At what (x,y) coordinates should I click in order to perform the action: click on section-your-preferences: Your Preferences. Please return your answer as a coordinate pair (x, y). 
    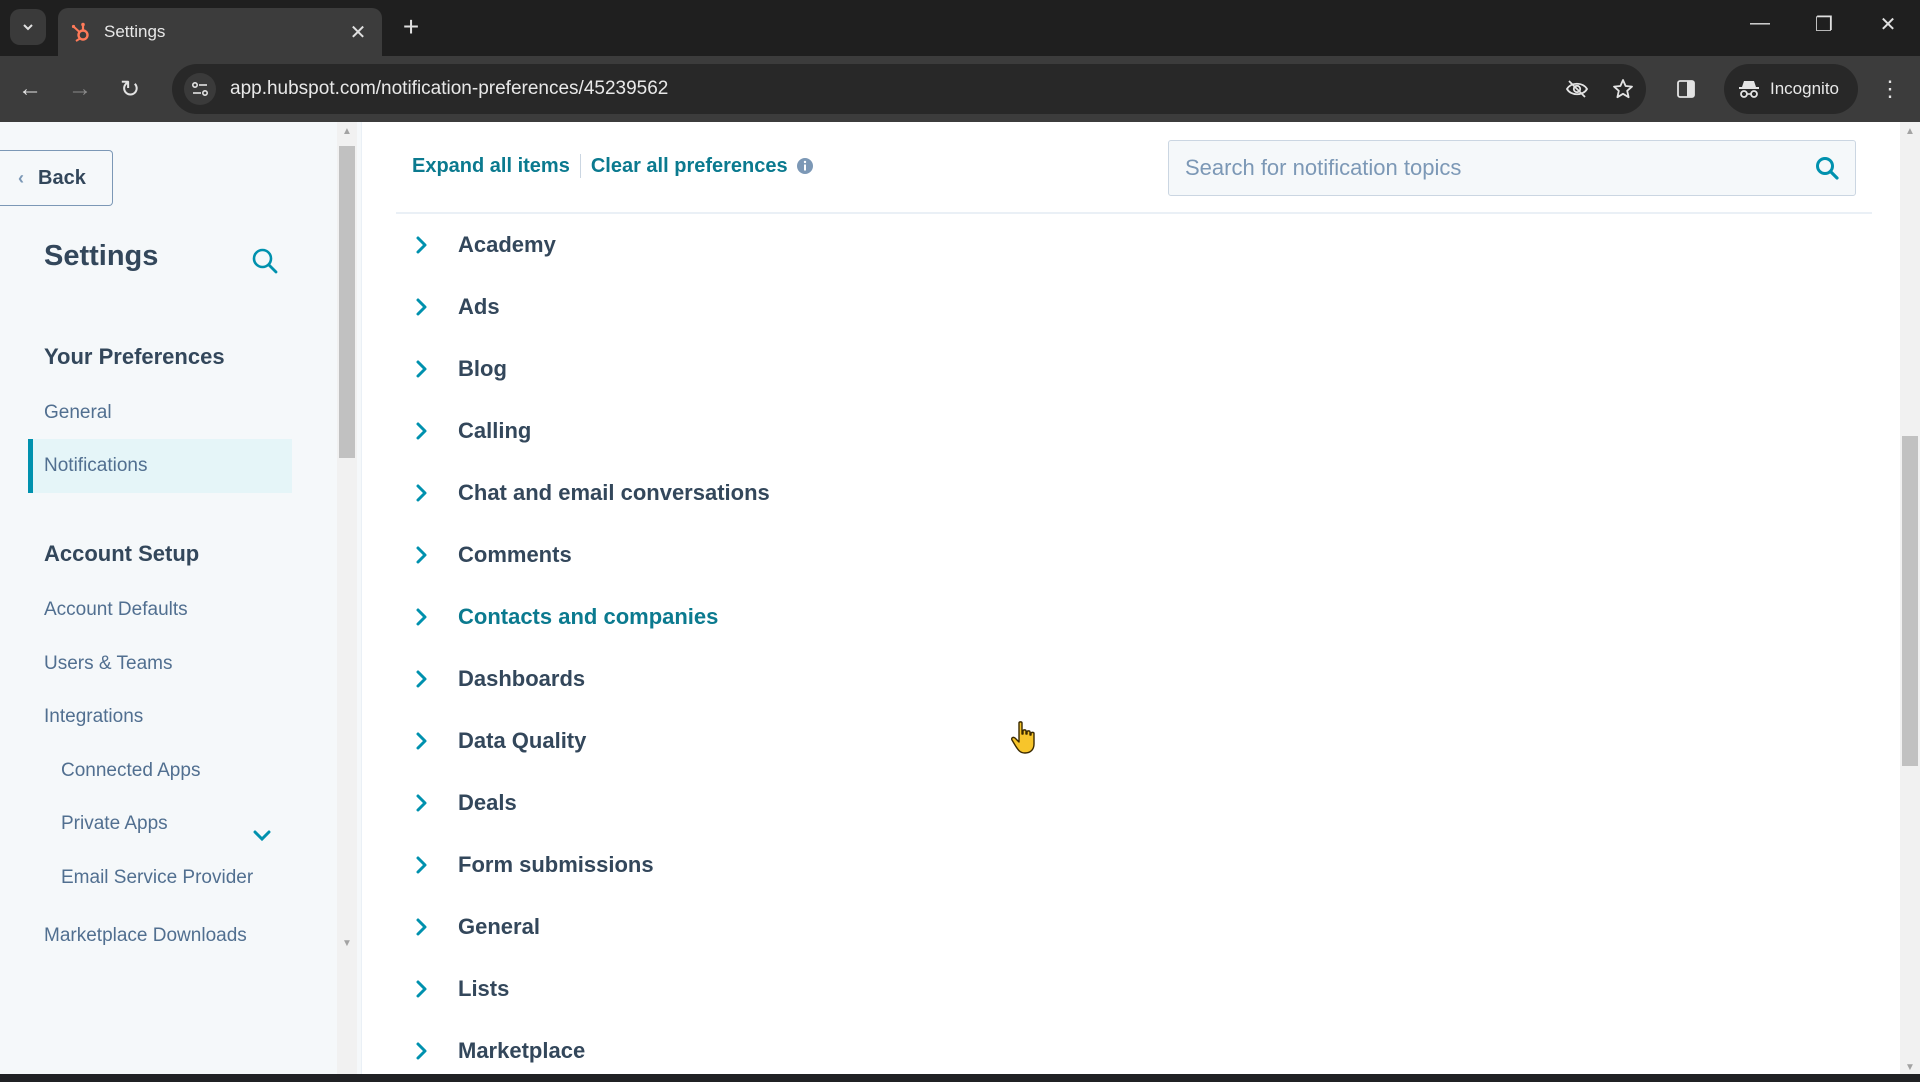
    Looking at the image, I should click on (134, 356).